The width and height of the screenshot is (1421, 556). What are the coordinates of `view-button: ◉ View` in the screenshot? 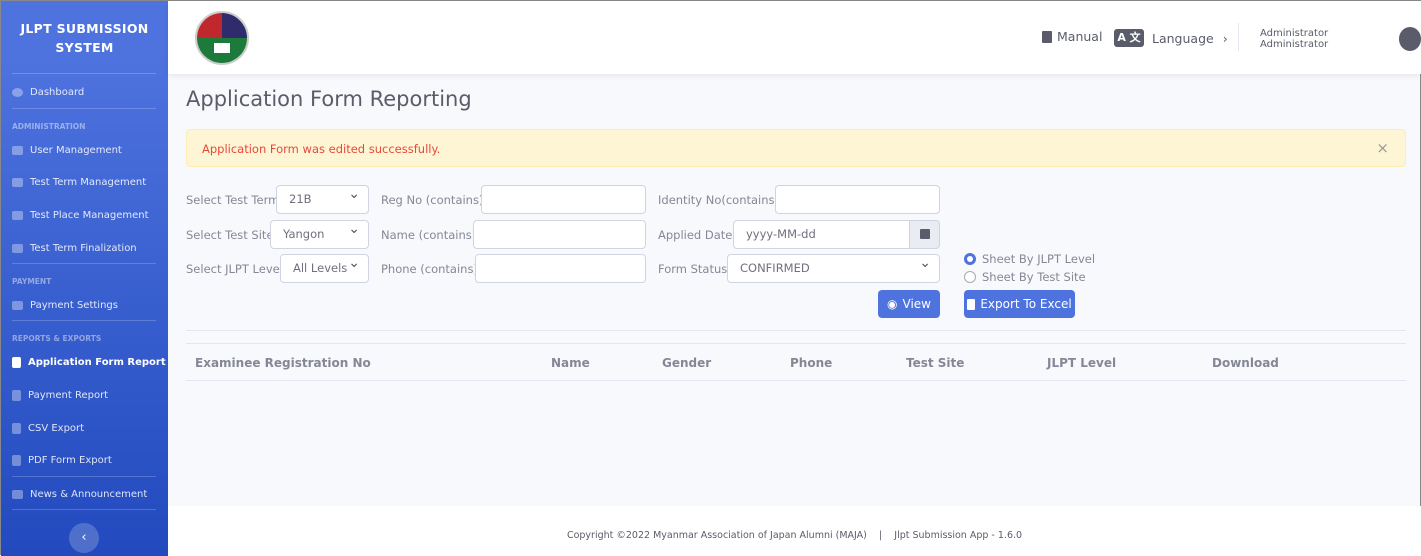 It's located at (909, 304).